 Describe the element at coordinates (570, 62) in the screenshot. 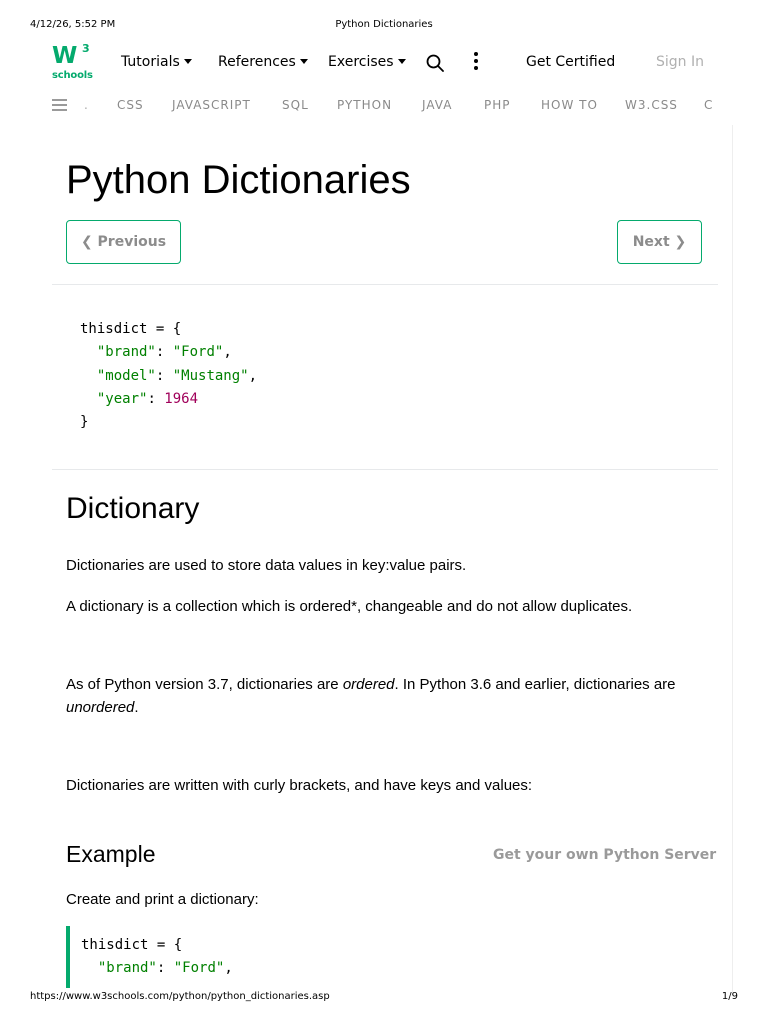

I see `get-certified-link: Get Certified` at that location.